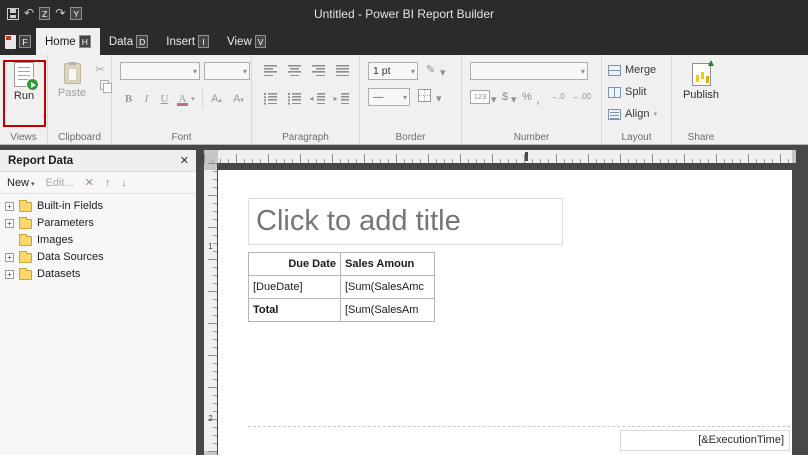 Image resolution: width=808 pixels, height=455 pixels. Describe the element at coordinates (100, 70) in the screenshot. I see `cut-button: ✂` at that location.